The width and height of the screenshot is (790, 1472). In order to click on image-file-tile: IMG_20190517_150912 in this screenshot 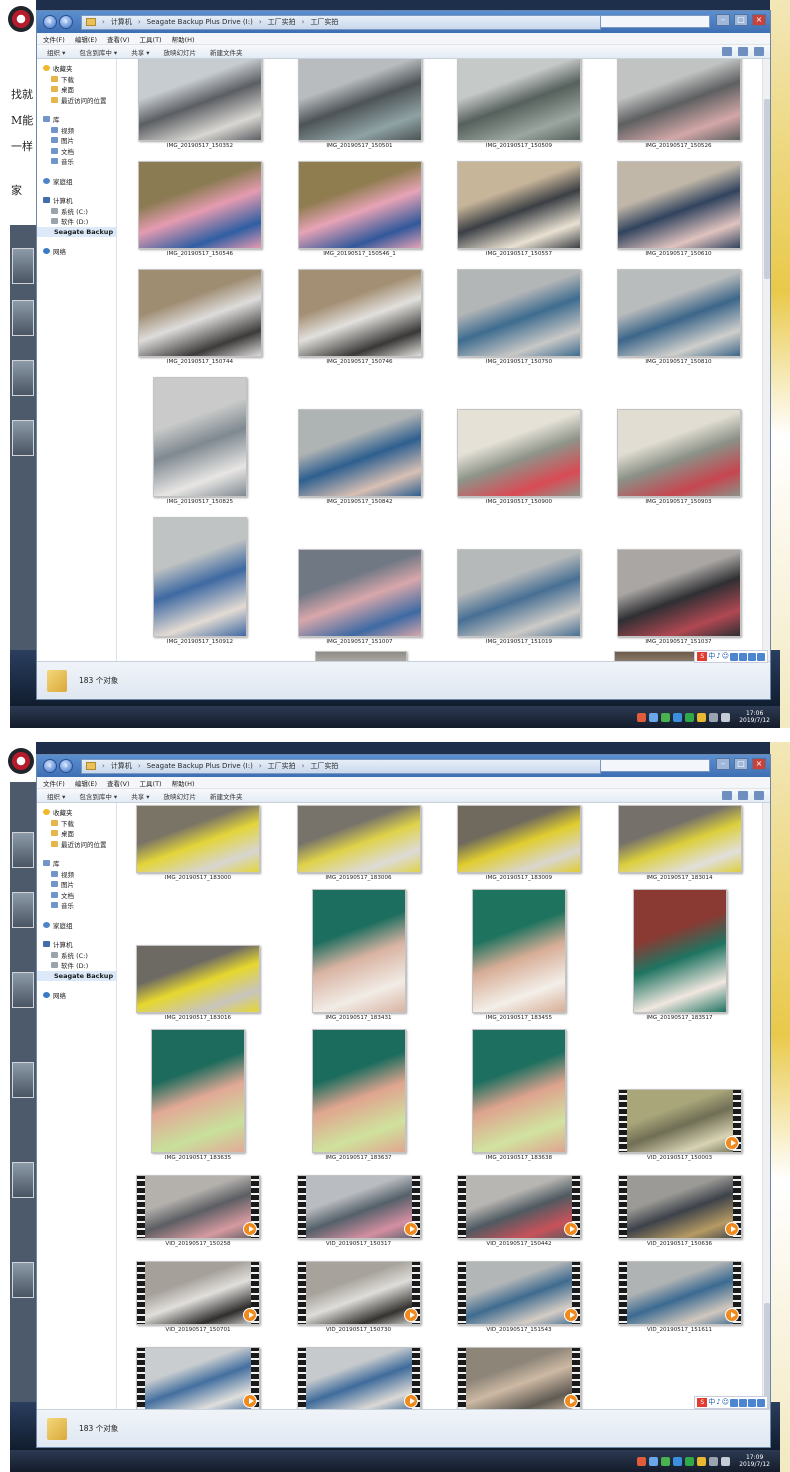, I will do `click(200, 579)`.